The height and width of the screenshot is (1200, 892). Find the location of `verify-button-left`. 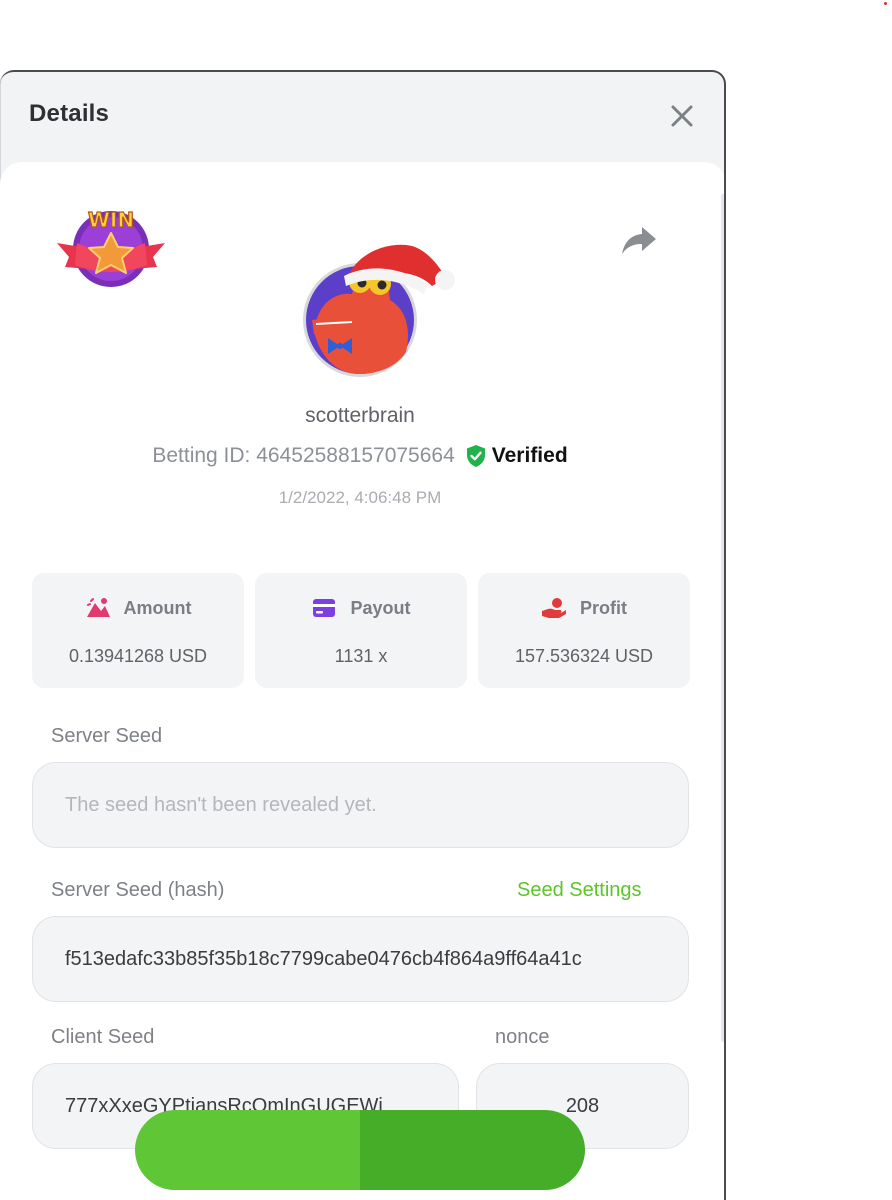

verify-button-left is located at coordinates (247, 1150).